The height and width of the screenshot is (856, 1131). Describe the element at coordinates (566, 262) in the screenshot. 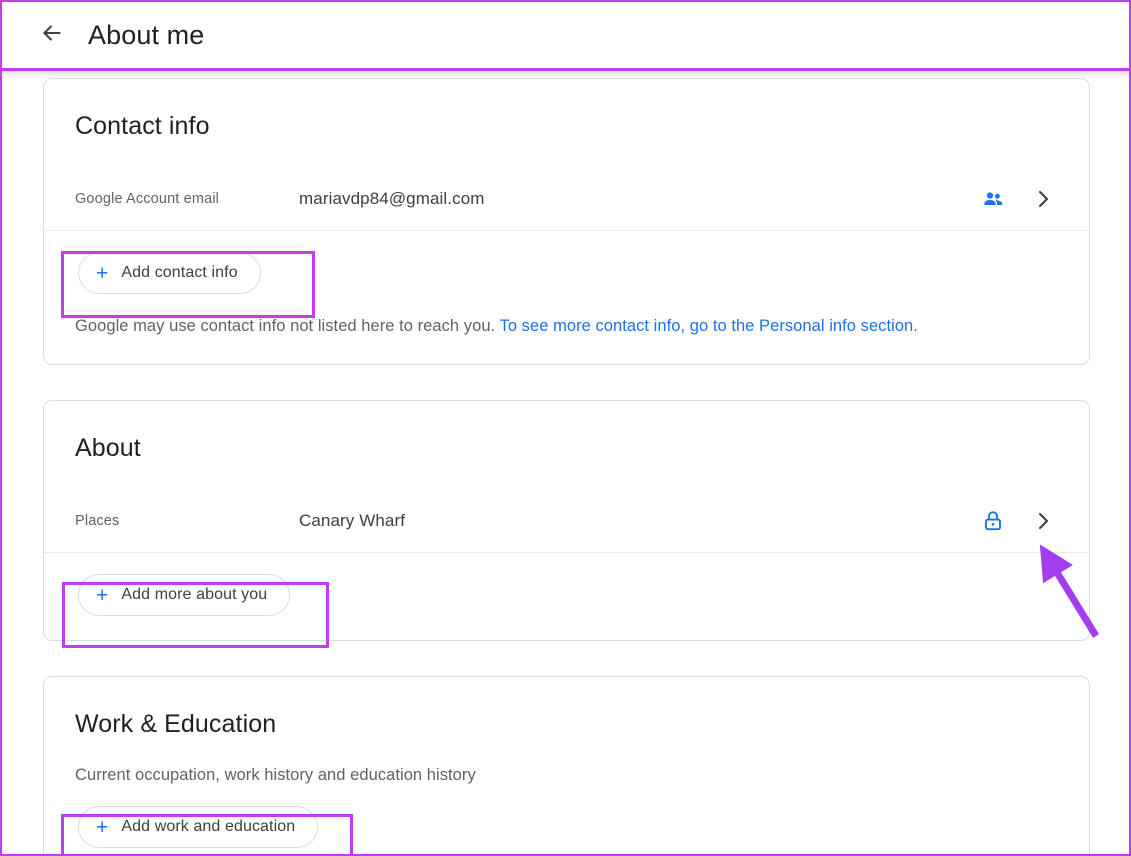

I see `add-contact-info-button-wrap: + Add contact info` at that location.